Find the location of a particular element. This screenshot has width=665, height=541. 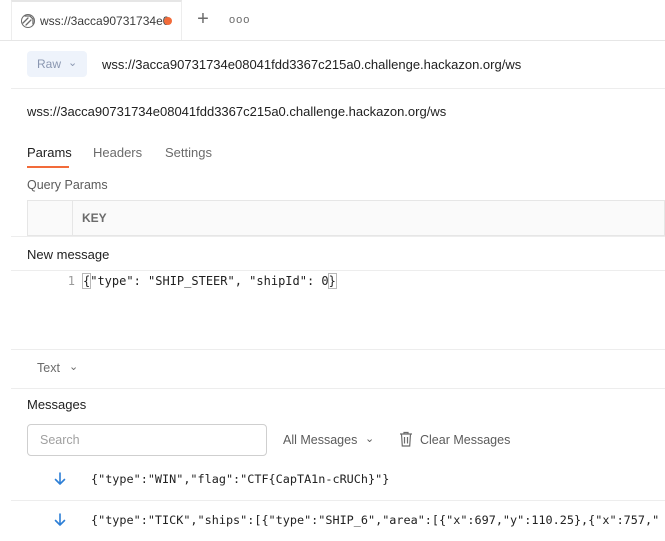

code-text: "type": "SHIP_STEER", "shipId": 0 is located at coordinates (209, 281).